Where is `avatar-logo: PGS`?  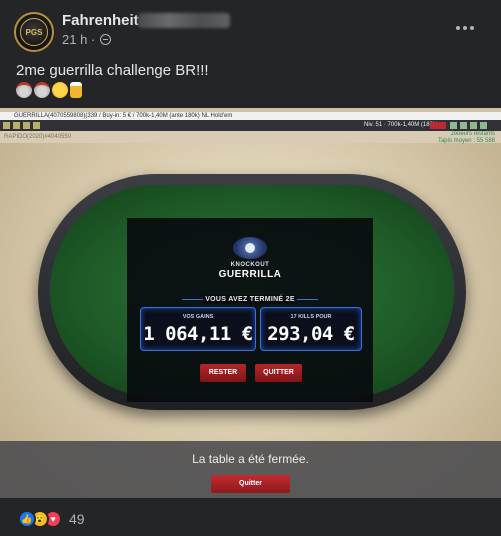 avatar-logo: PGS is located at coordinates (34, 32).